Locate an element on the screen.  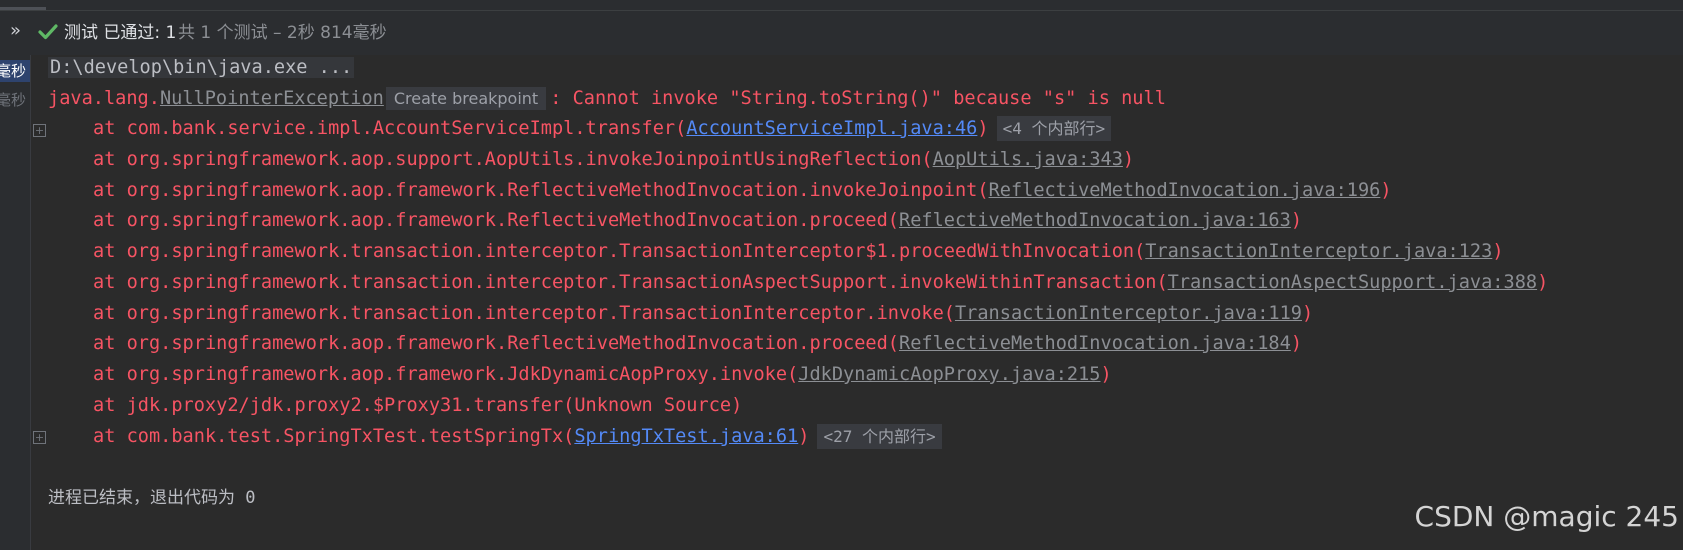
library-source-link: AopUtils.java:343 is located at coordinates (1028, 159).